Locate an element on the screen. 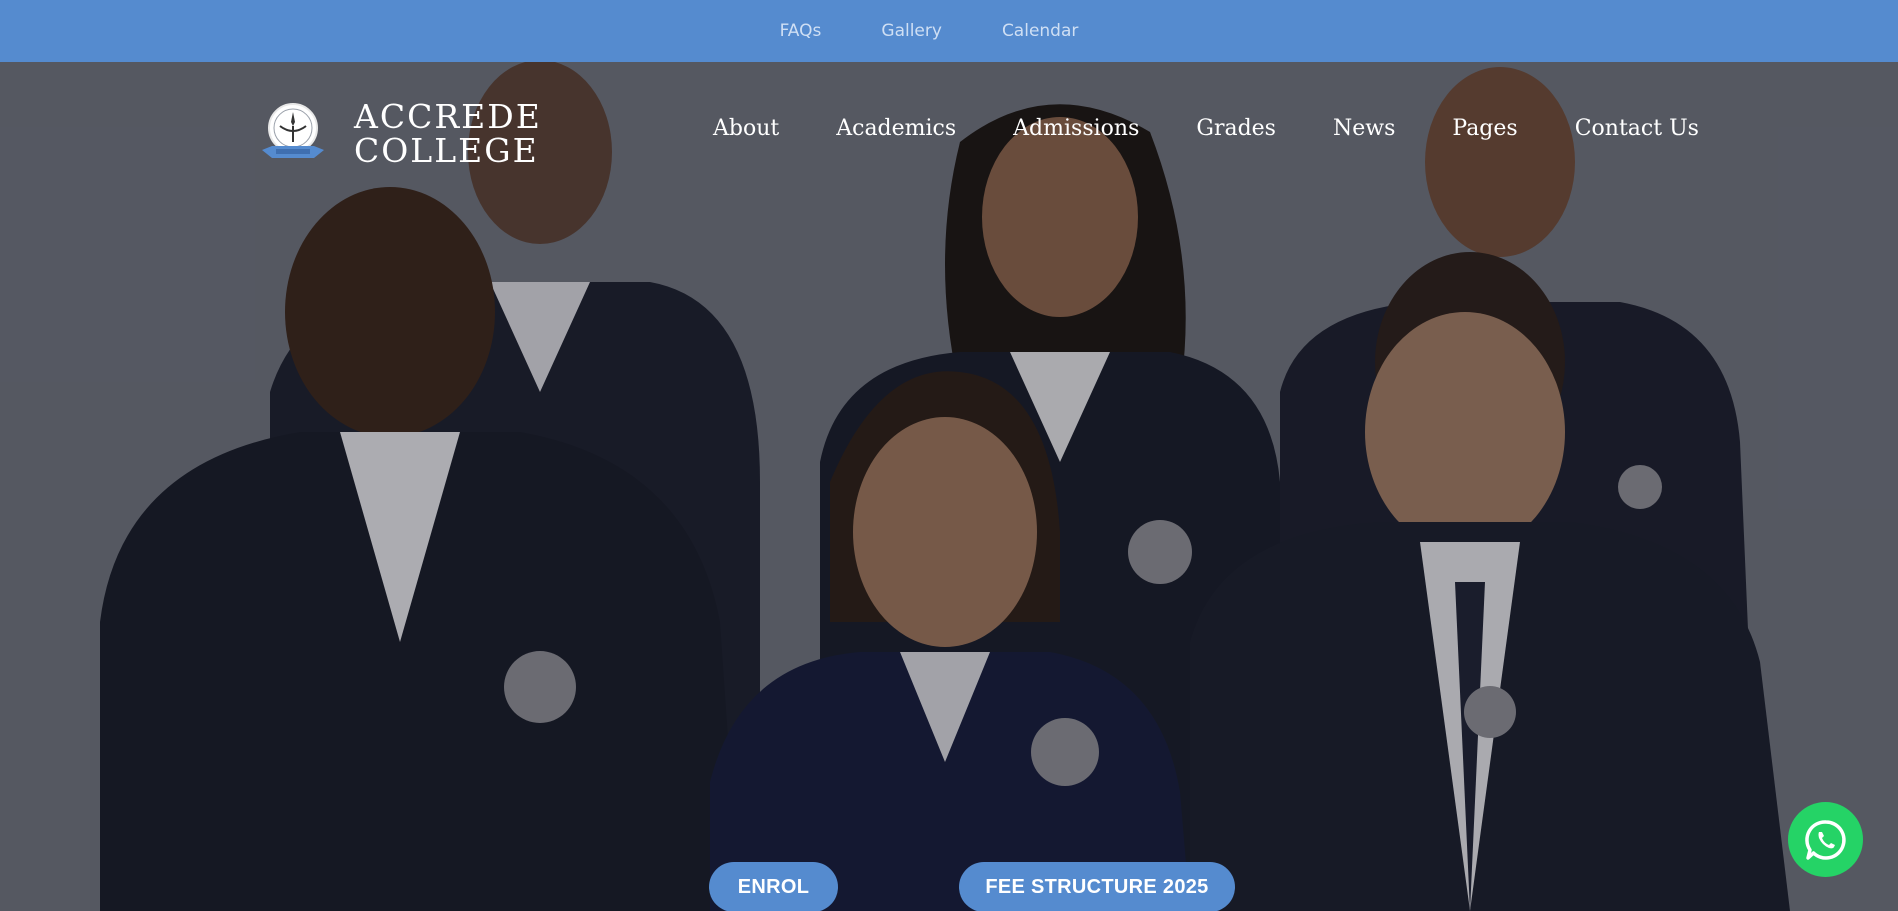 The height and width of the screenshot is (911, 1898). enrol-button: ENROL is located at coordinates (773, 886).